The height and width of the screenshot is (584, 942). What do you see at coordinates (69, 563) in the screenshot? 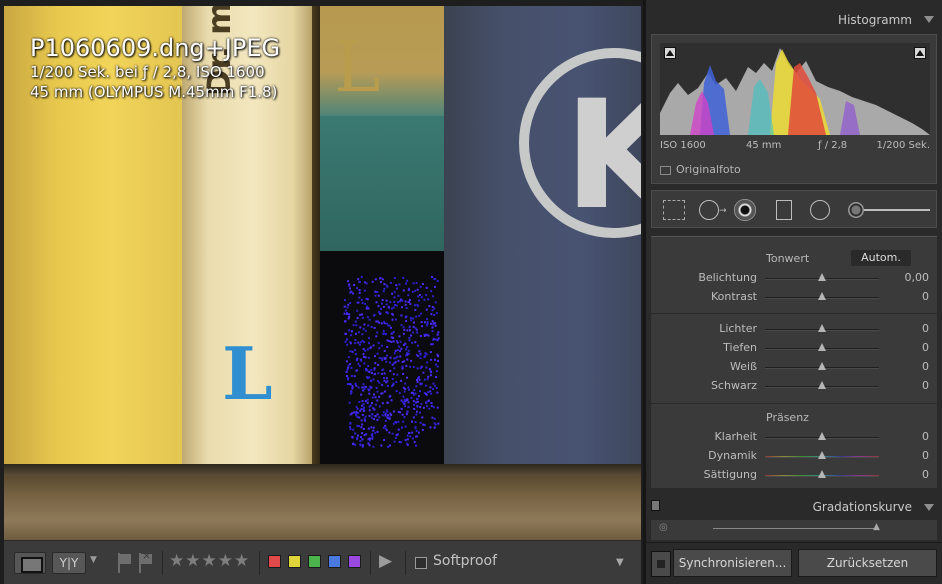
I see `compare-view-button: Y|Y` at bounding box center [69, 563].